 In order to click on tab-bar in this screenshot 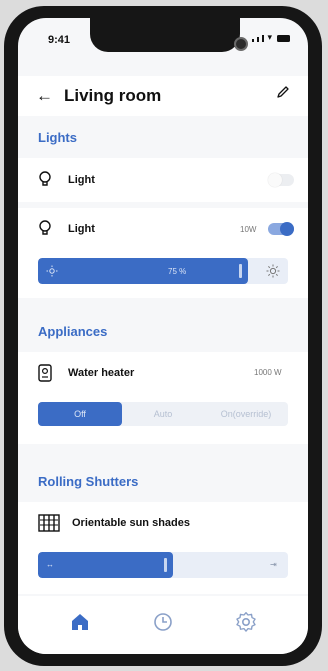, I will do `click(163, 625)`.